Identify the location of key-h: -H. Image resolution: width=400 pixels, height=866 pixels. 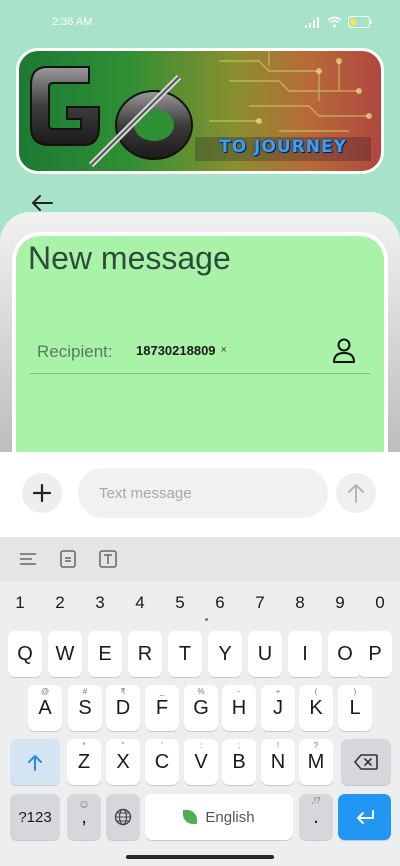
(239, 708).